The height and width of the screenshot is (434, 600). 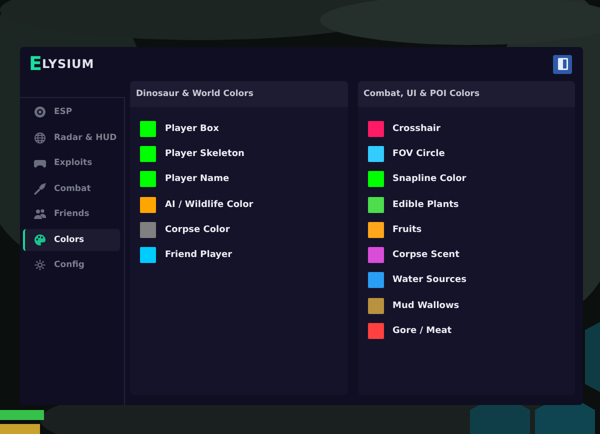 What do you see at coordinates (40, 138) in the screenshot?
I see `globe-icon` at bounding box center [40, 138].